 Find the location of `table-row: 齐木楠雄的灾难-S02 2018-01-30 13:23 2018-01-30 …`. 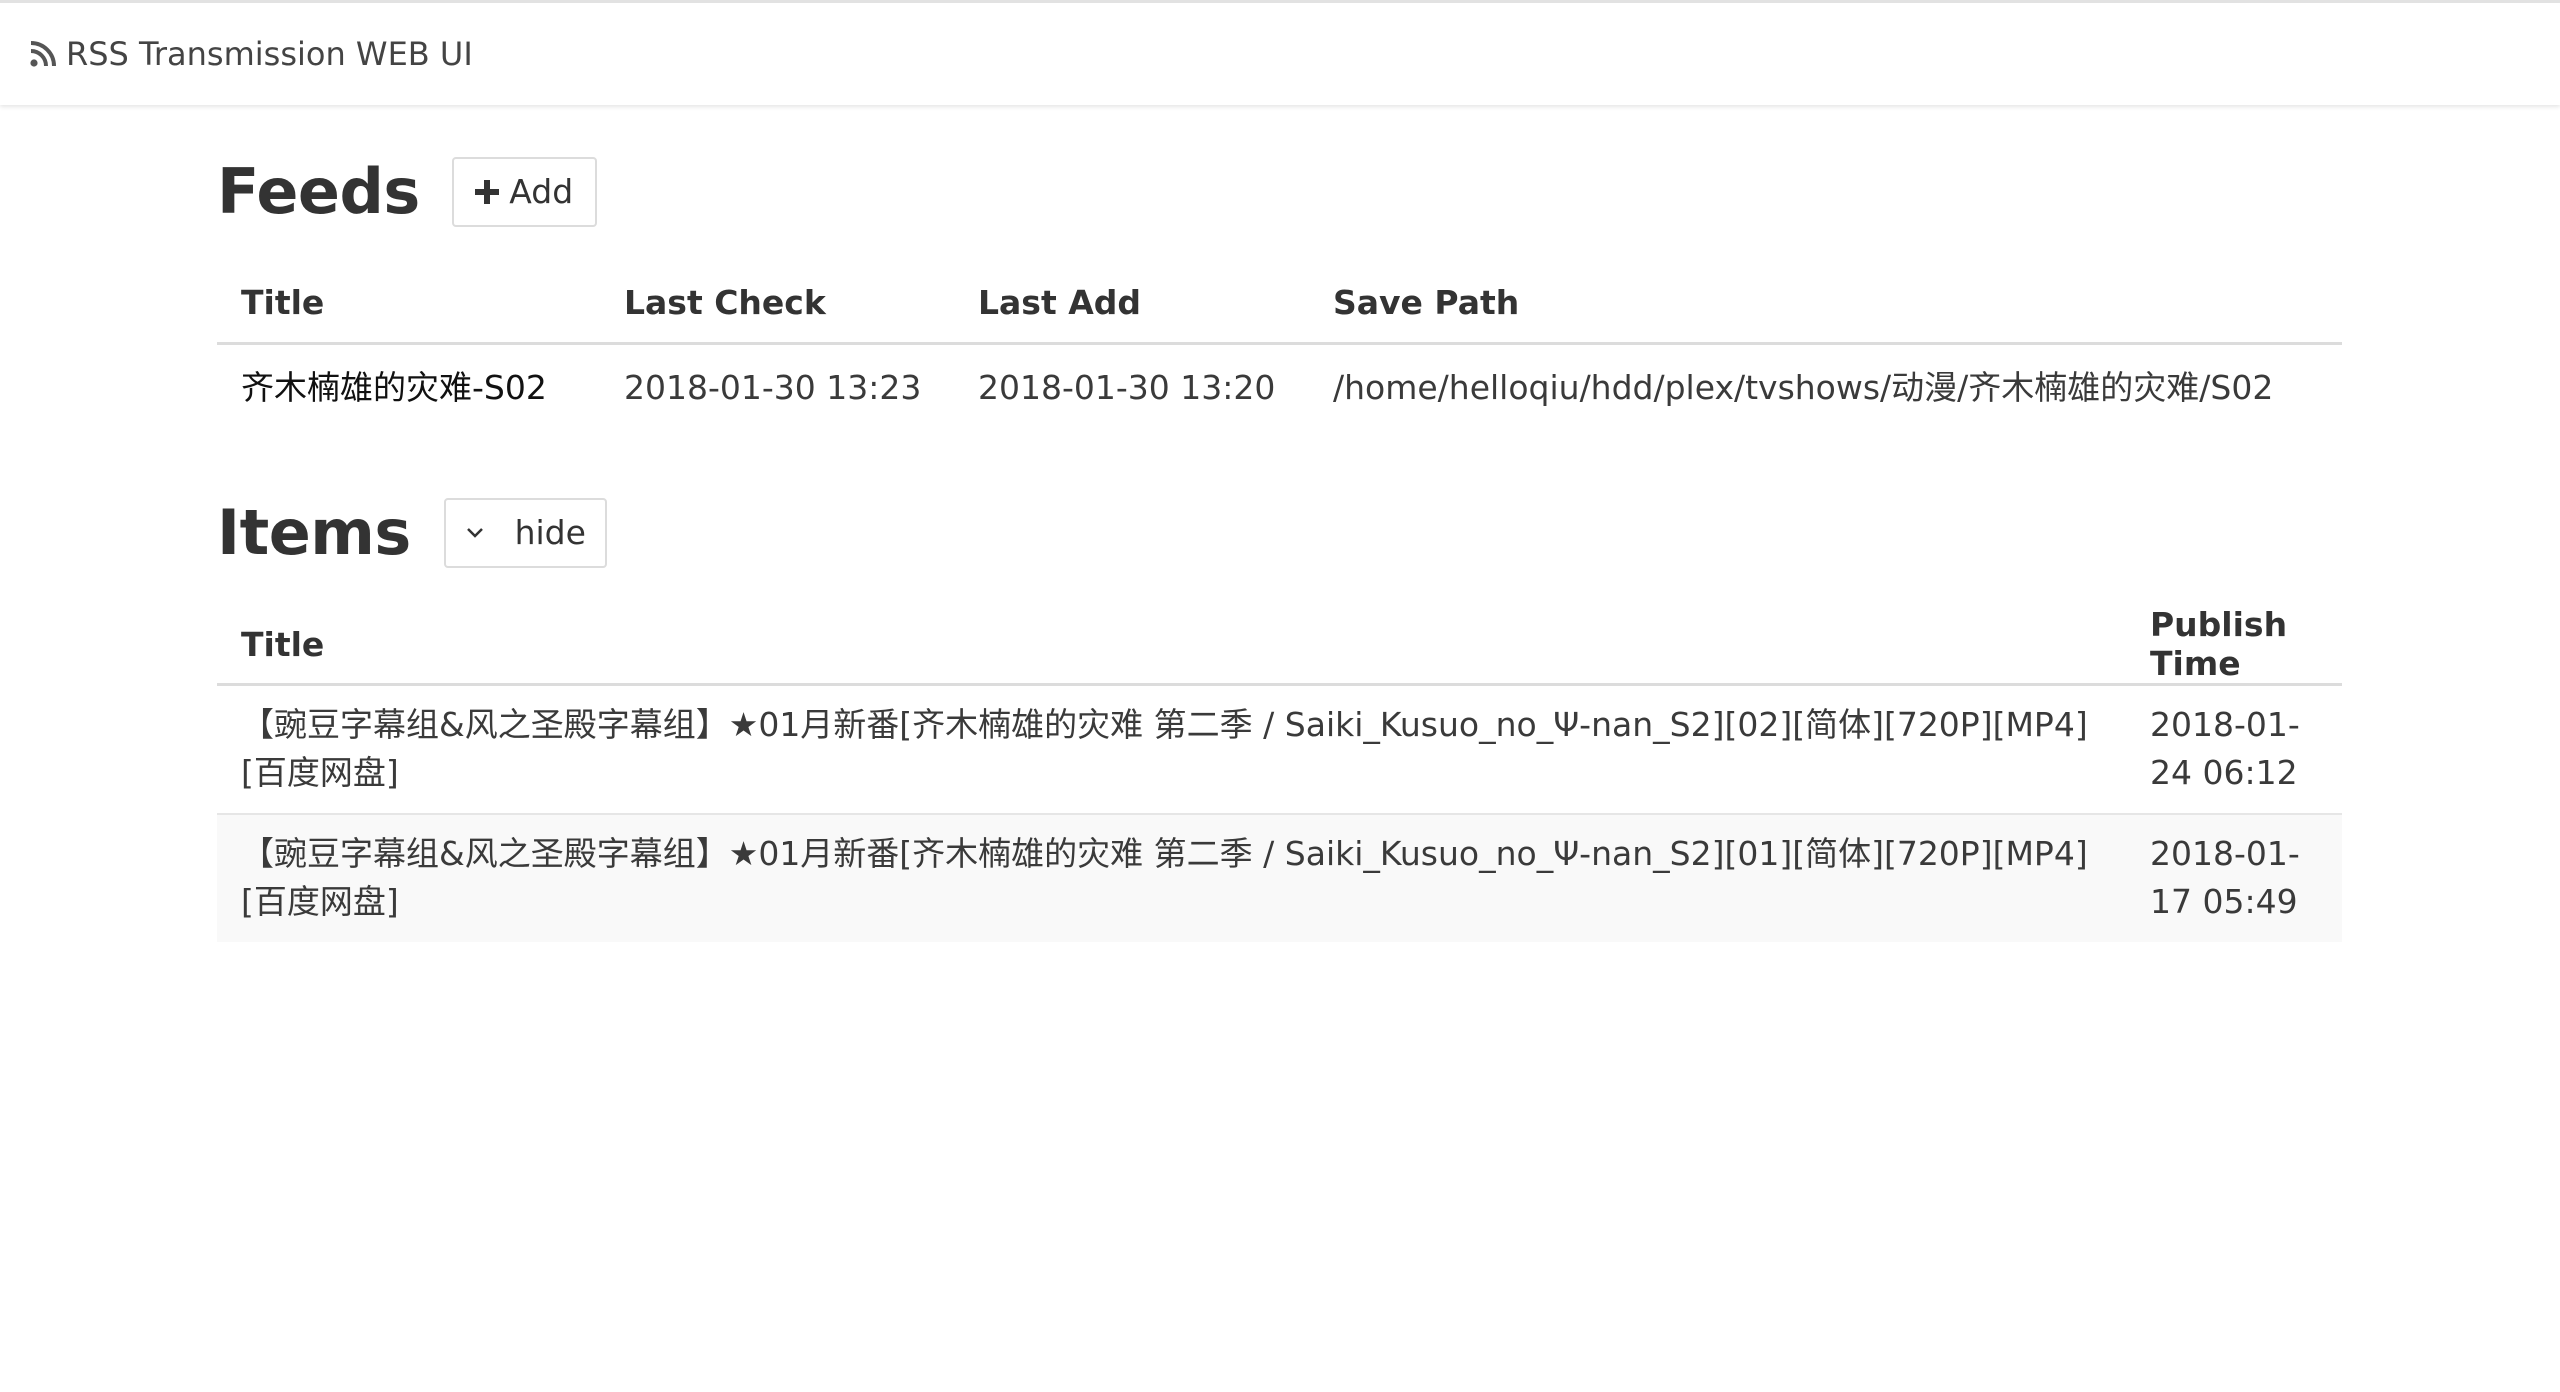

table-row: 齐木楠雄的灾难-S02 2018-01-30 13:23 2018-01-30 … is located at coordinates (1279, 386).